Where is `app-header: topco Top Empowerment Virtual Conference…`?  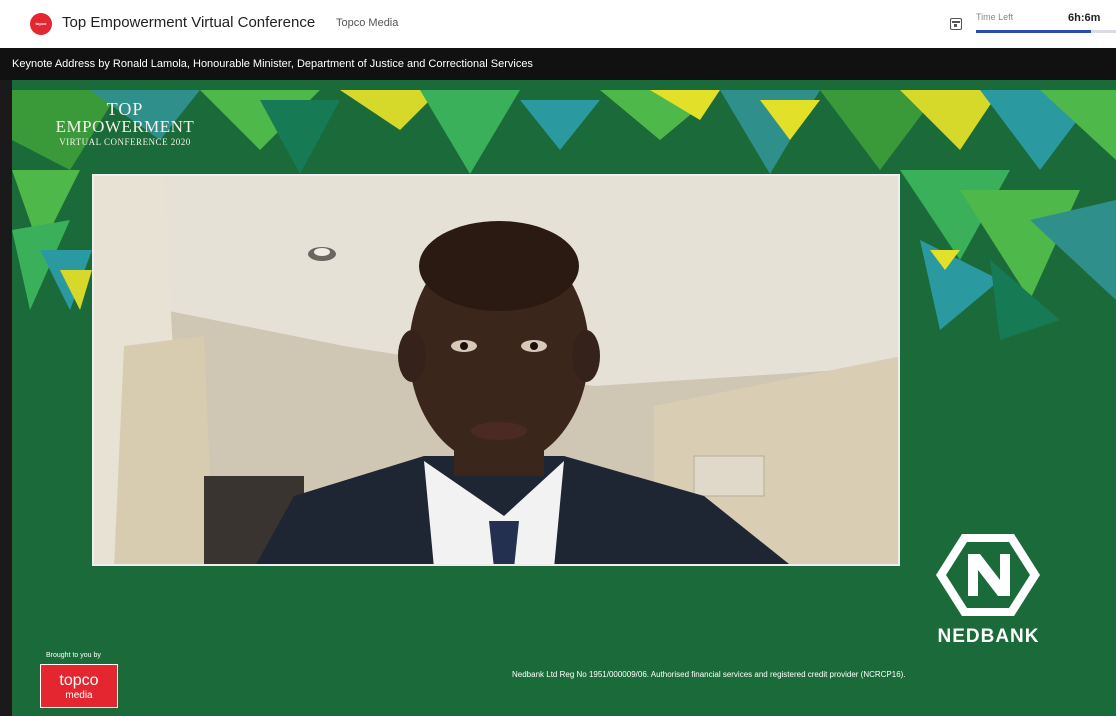 app-header: topco Top Empowerment Virtual Conference… is located at coordinates (558, 24).